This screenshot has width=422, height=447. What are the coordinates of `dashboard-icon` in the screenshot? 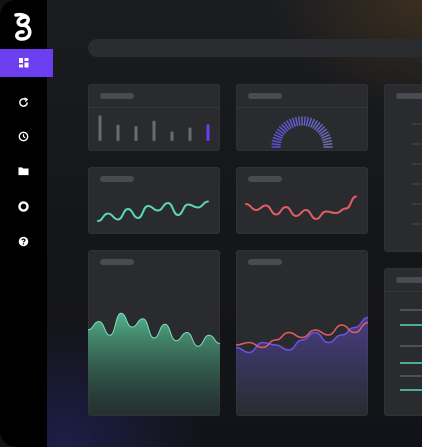 It's located at (23, 63).